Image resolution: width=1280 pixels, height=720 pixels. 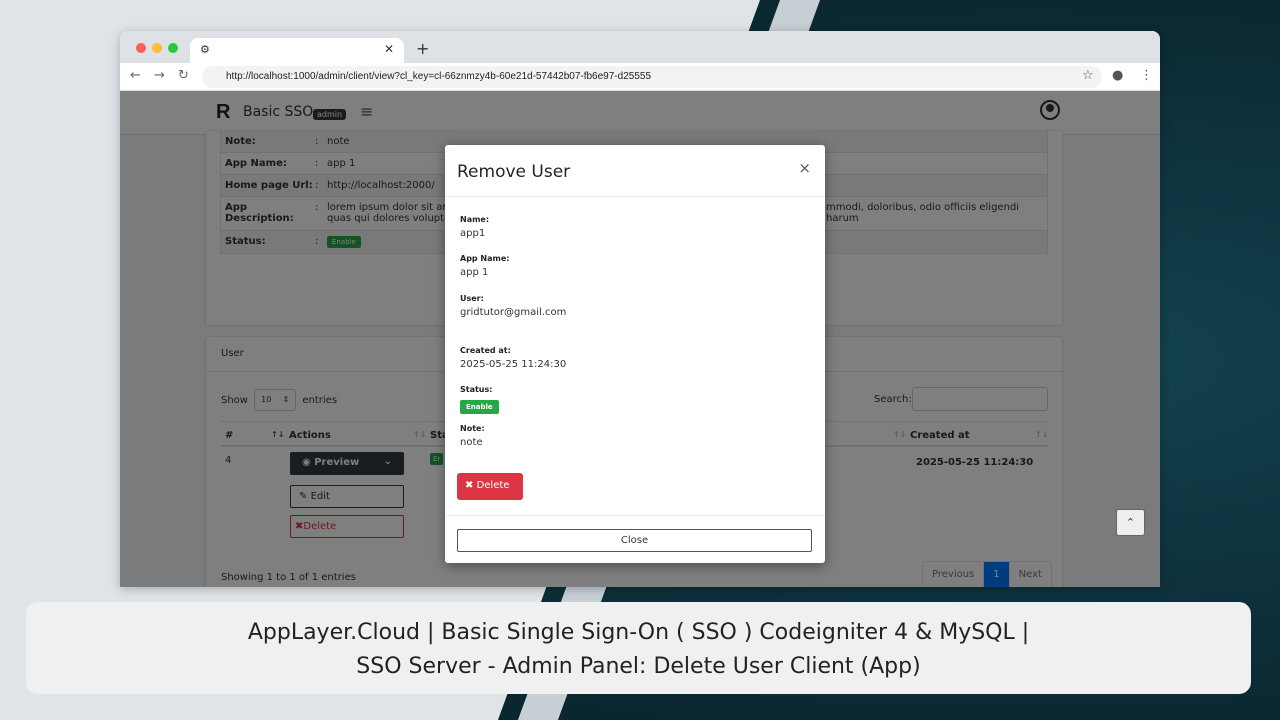 I want to click on field-label: Name:, so click(x=475, y=219).